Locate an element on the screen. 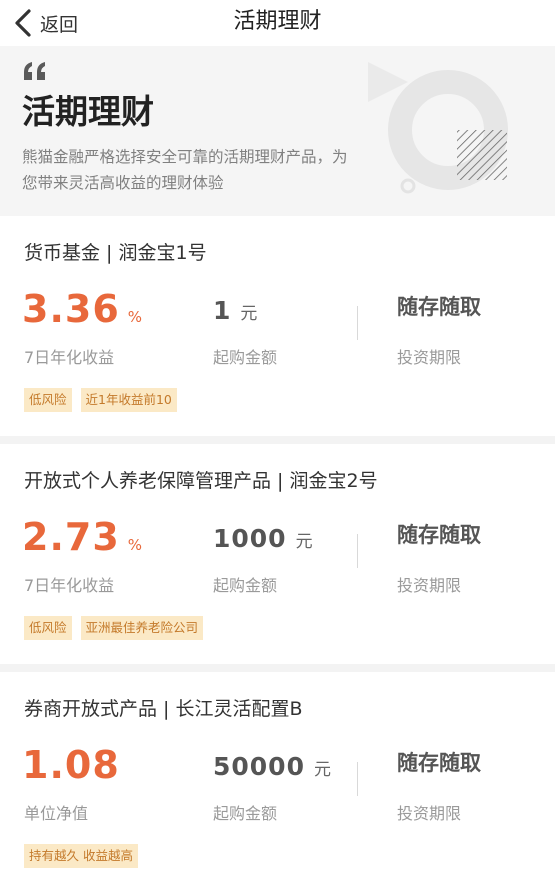 The image size is (555, 870). rate-number: 1.08 is located at coordinates (71, 765).